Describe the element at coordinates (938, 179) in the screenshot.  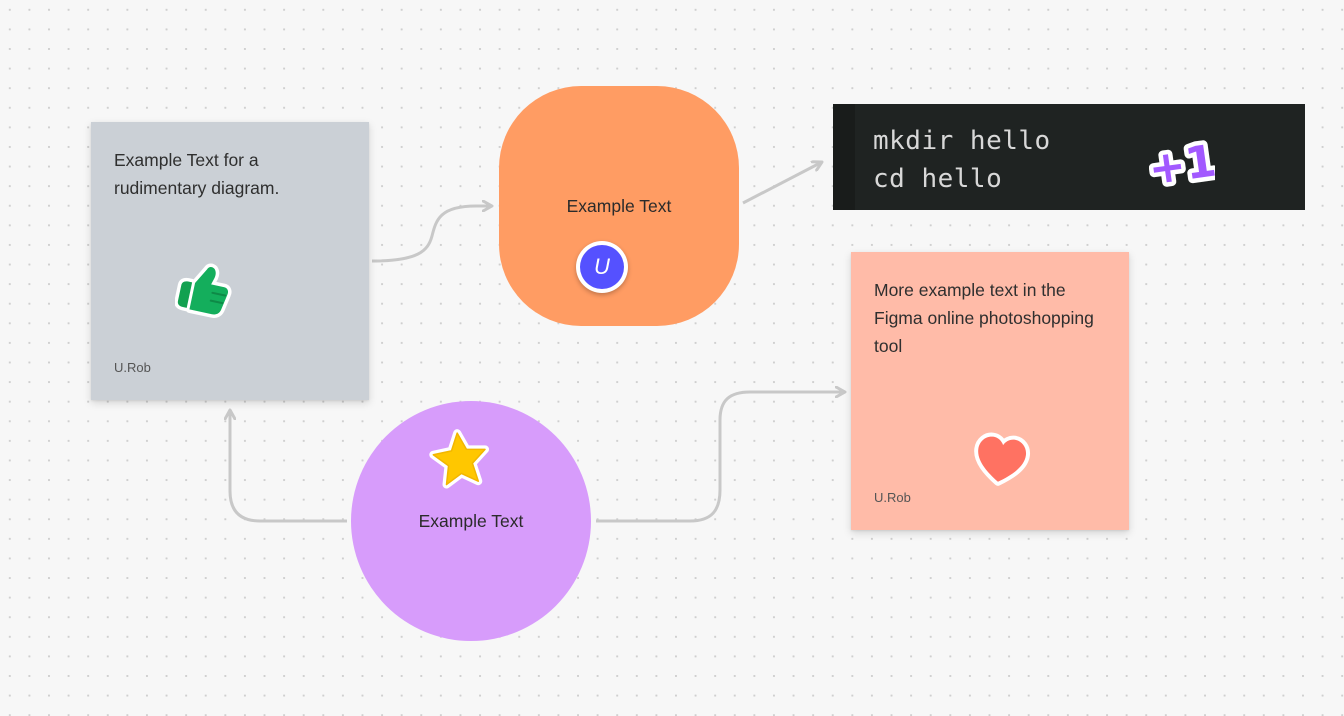
I see `code-line: cd hello` at that location.